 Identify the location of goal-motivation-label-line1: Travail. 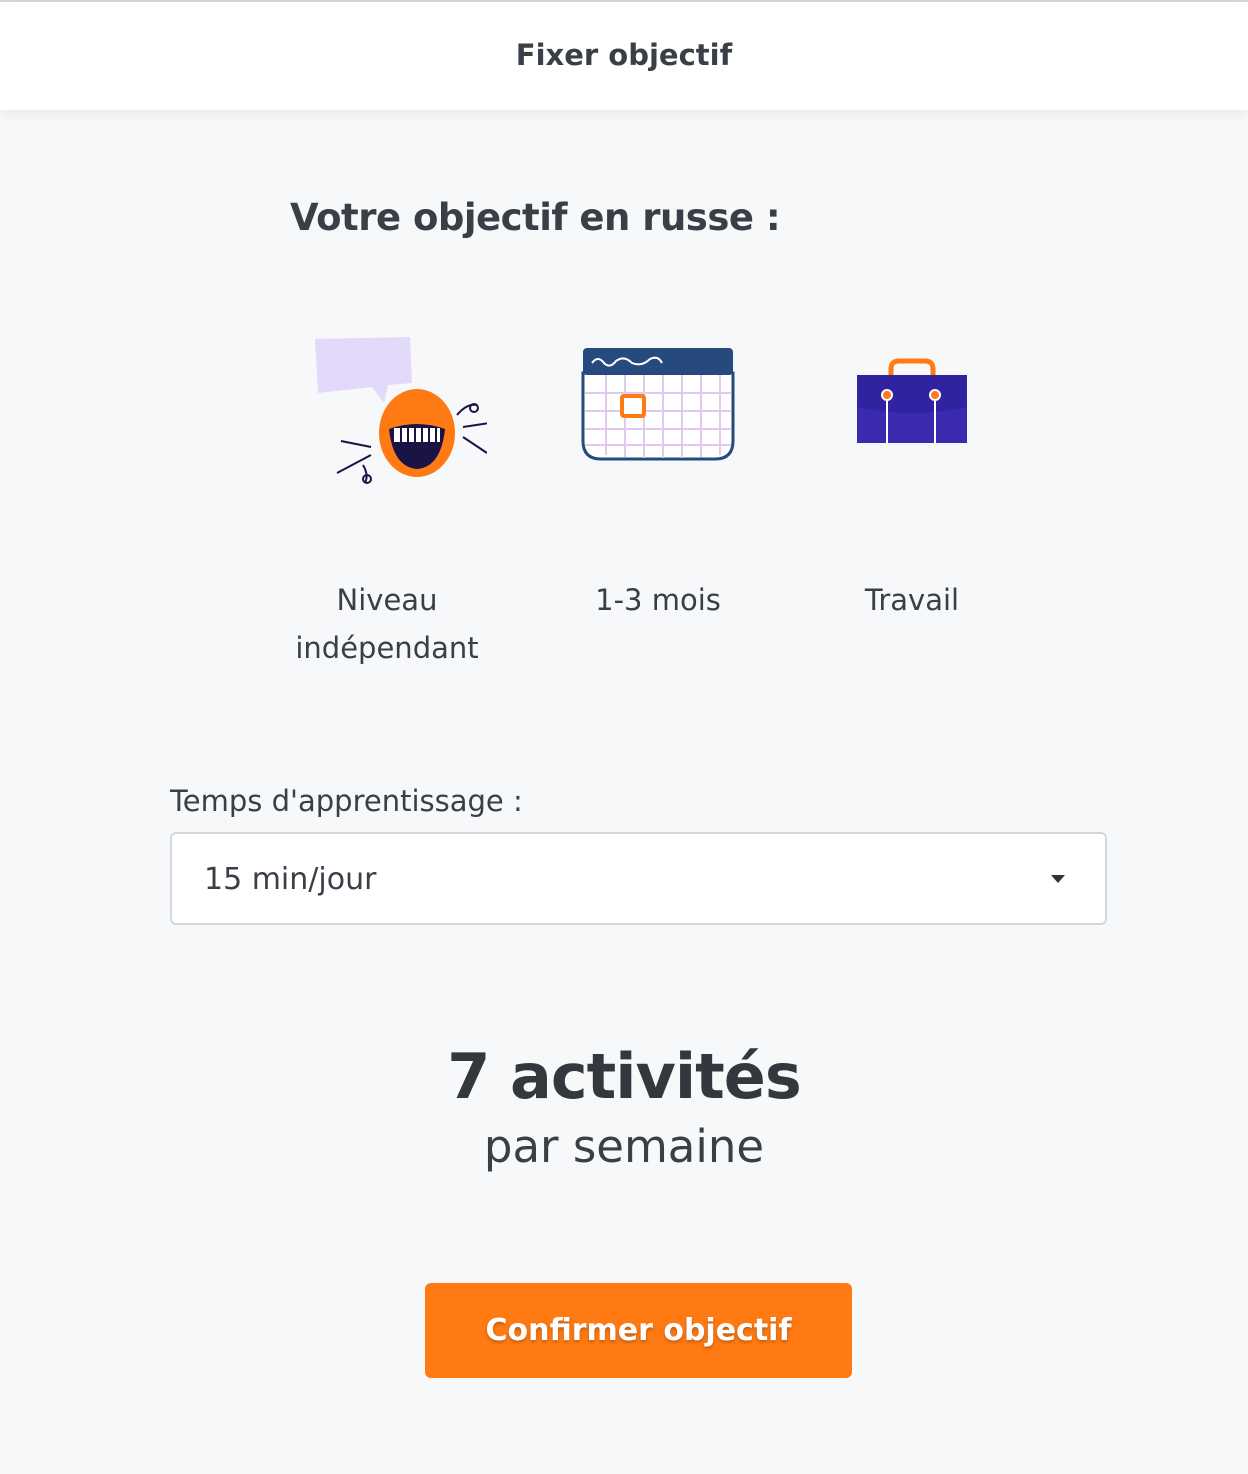
(912, 600).